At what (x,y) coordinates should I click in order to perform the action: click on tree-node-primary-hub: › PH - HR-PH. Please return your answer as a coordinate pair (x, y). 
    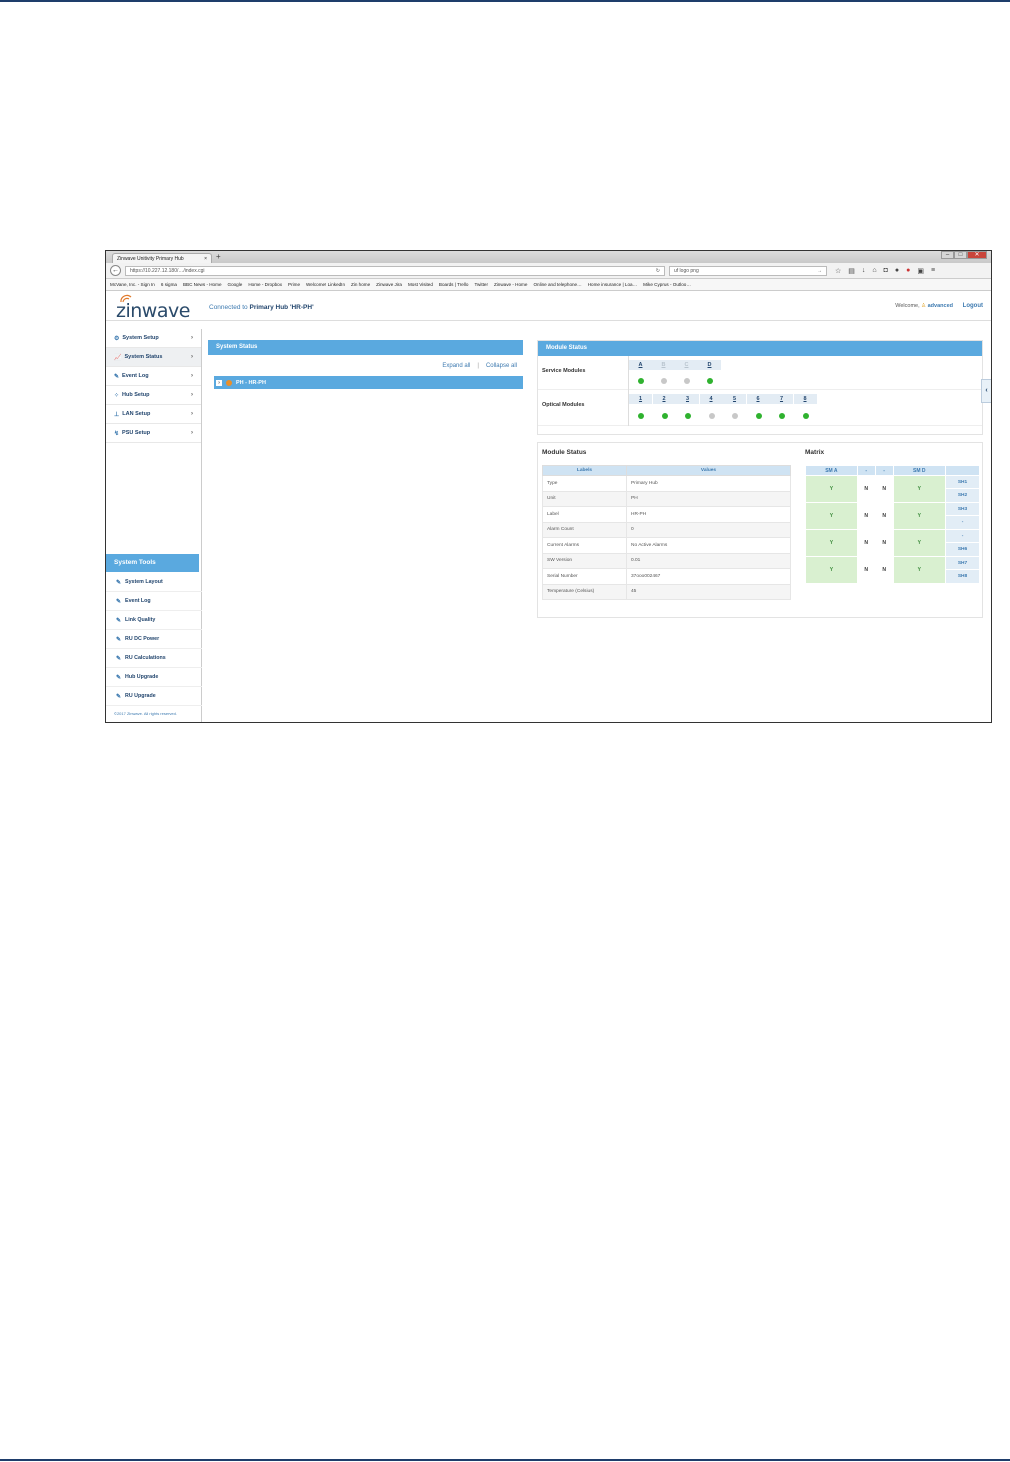
    Looking at the image, I should click on (368, 382).